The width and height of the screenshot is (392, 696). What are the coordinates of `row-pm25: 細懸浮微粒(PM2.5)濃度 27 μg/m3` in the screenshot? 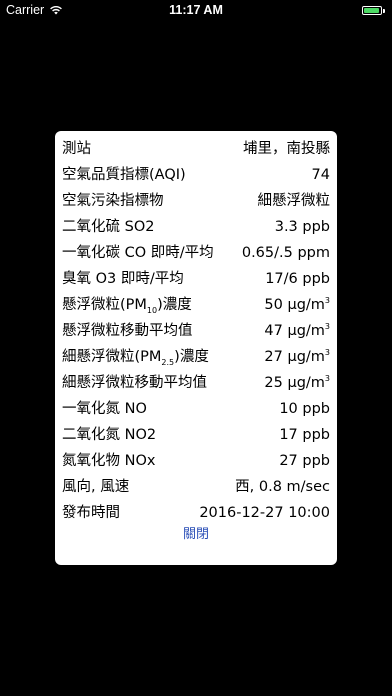 It's located at (196, 357).